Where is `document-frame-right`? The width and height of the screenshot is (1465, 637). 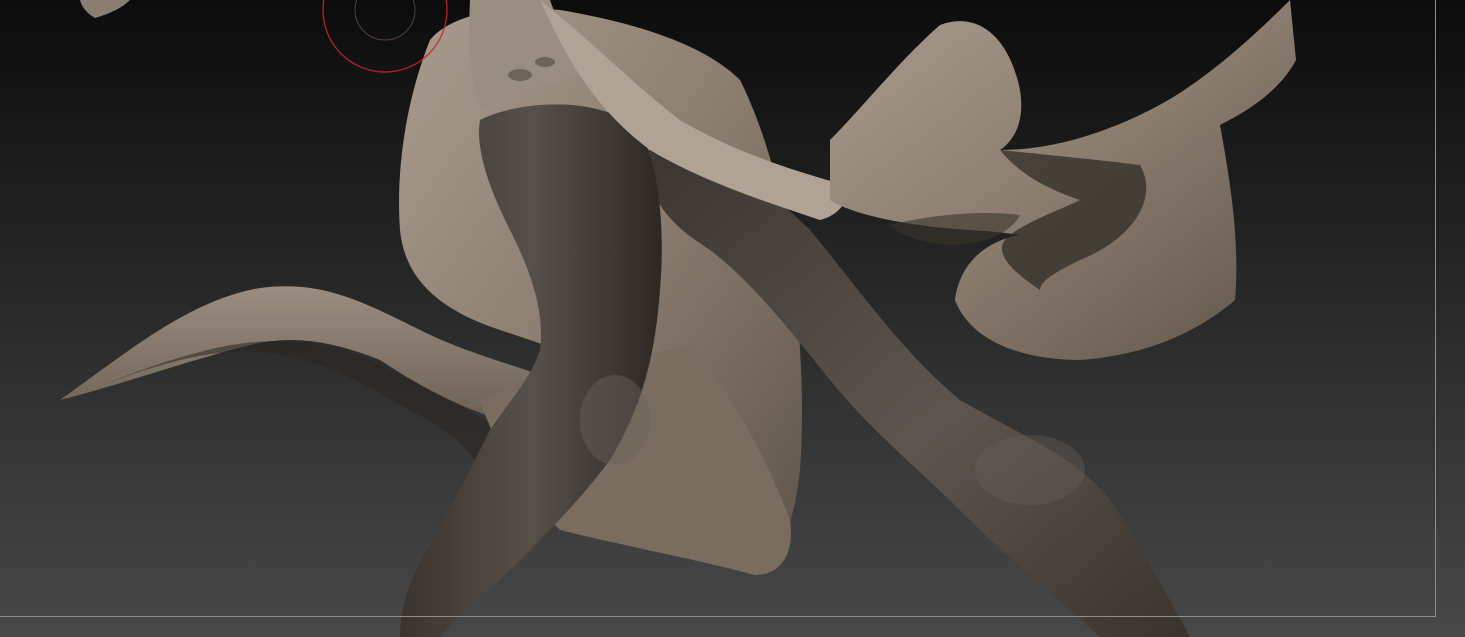 document-frame-right is located at coordinates (1435, 308).